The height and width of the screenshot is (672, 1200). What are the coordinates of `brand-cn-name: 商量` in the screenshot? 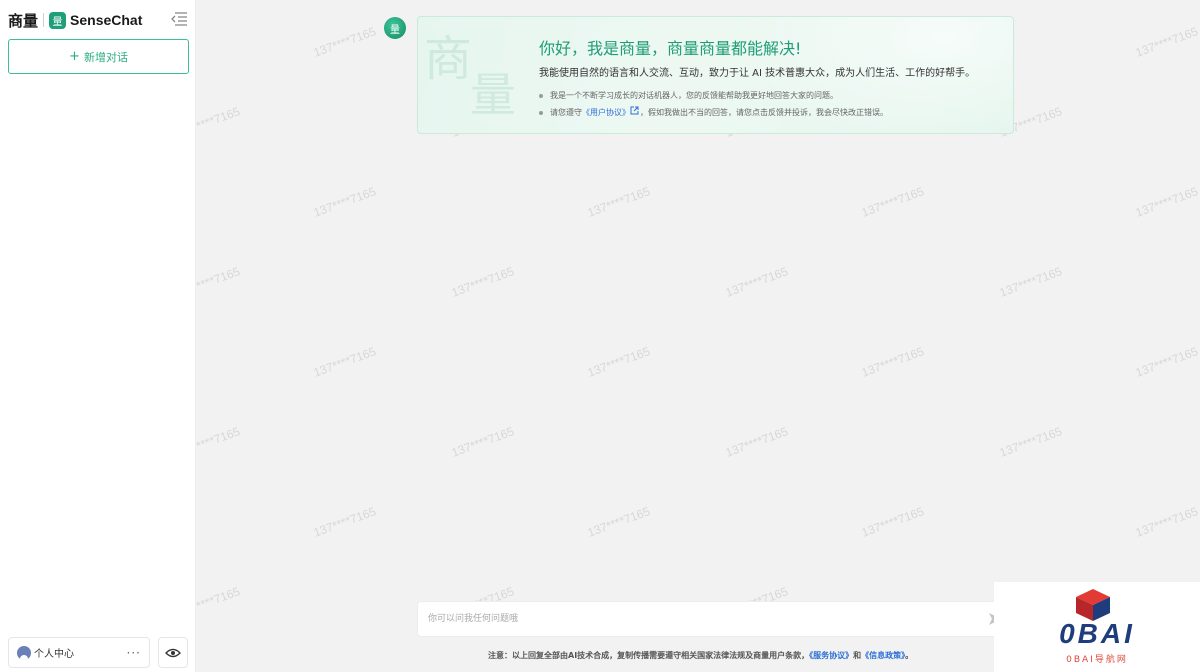 It's located at (23, 20).